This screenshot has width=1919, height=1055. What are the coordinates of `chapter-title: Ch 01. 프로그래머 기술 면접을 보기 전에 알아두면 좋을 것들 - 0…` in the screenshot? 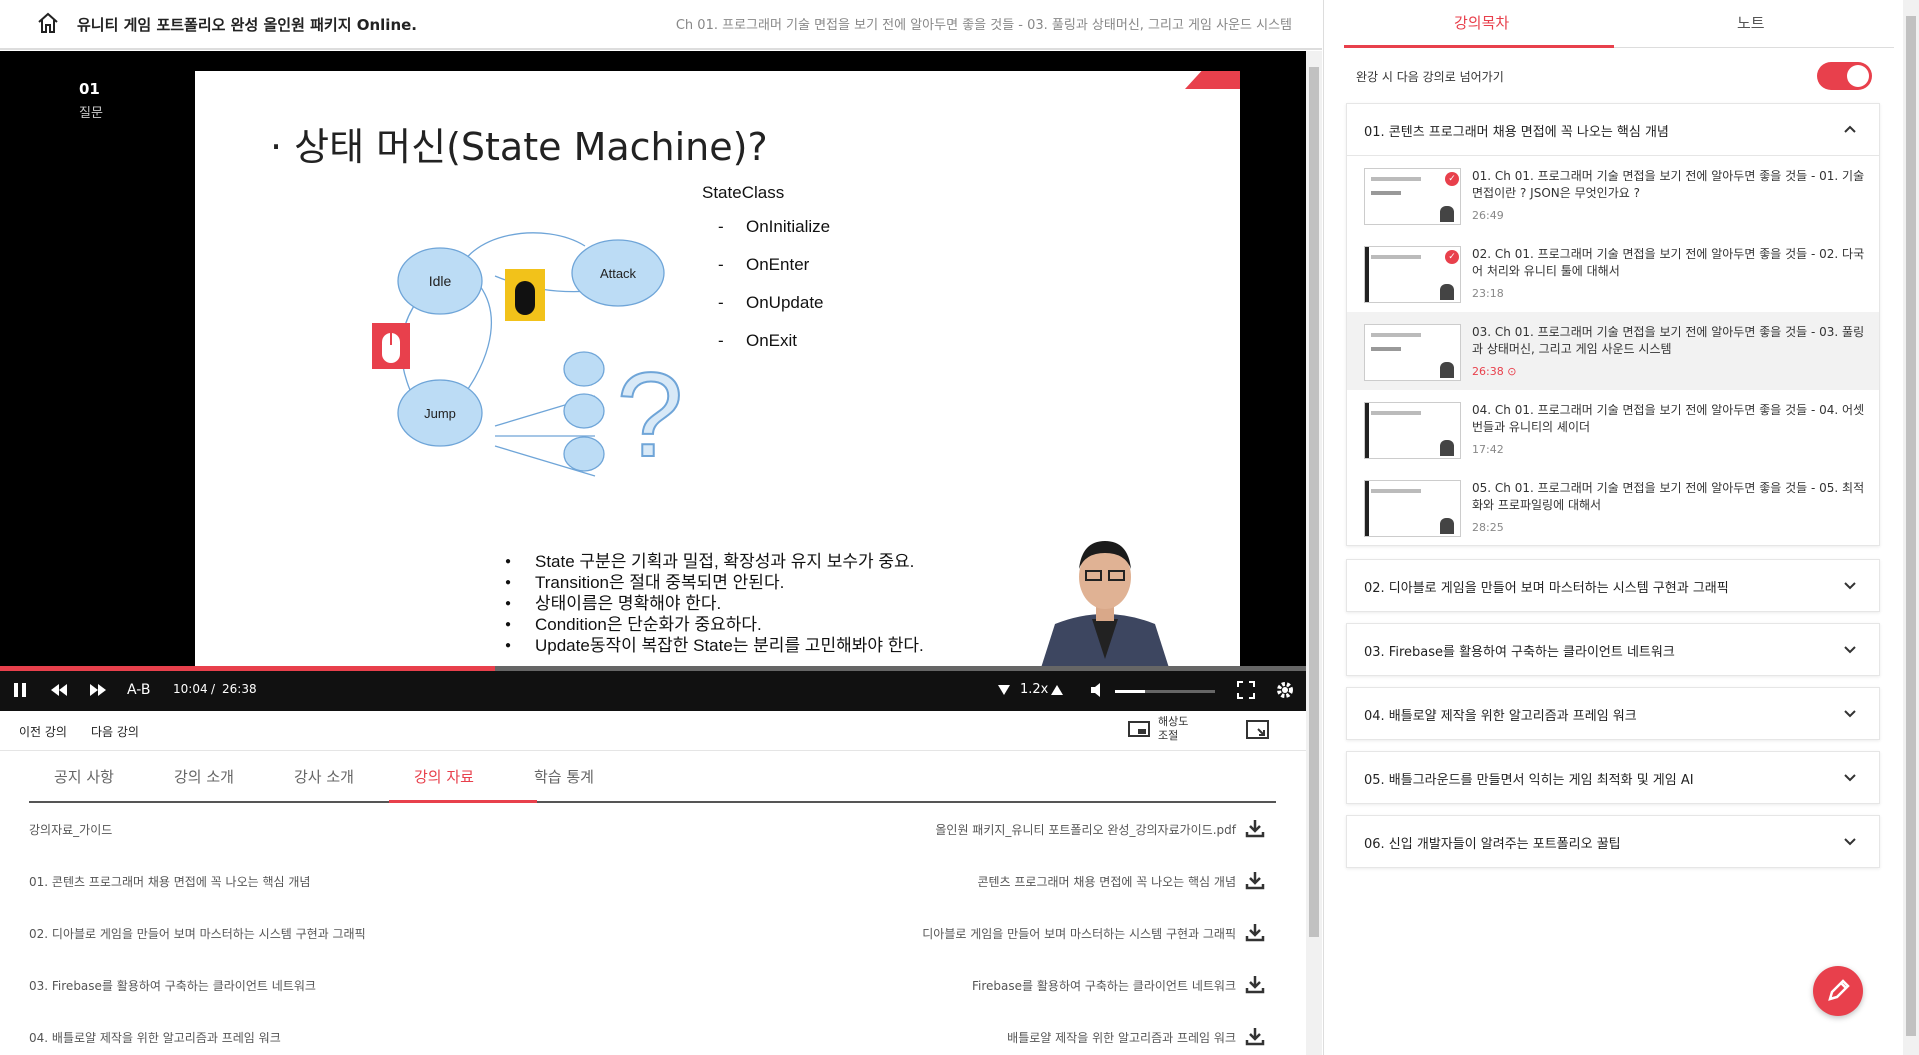 It's located at (983, 25).